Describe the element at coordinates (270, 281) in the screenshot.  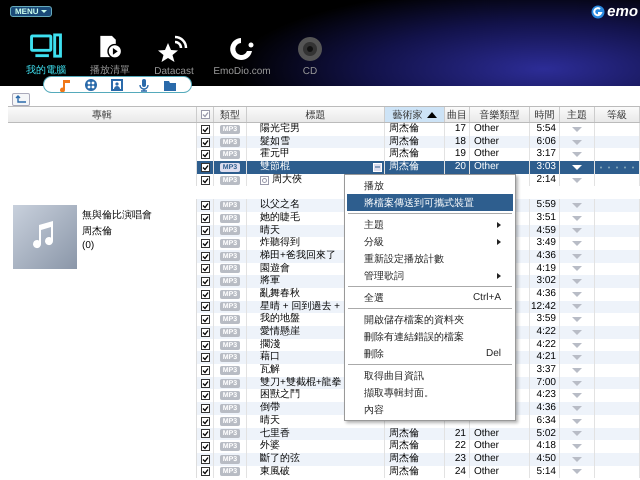
I see `track-title: 將軍` at that location.